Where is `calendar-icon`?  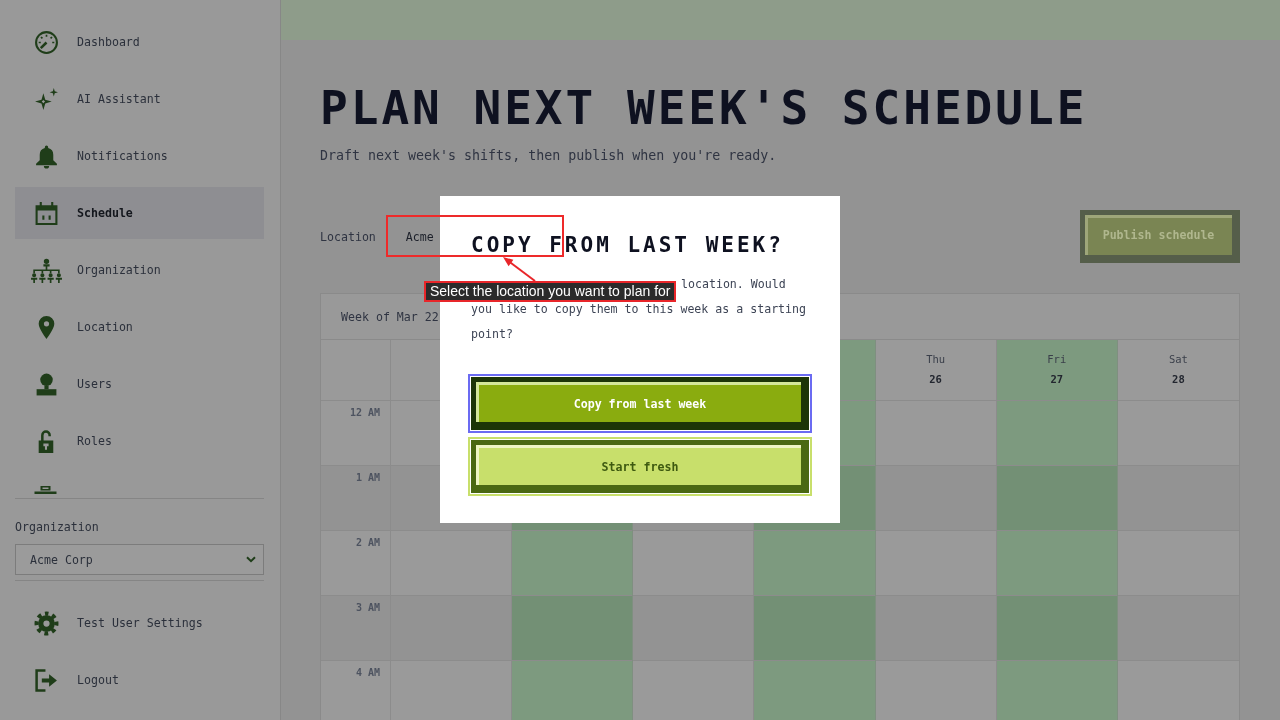 calendar-icon is located at coordinates (46, 213).